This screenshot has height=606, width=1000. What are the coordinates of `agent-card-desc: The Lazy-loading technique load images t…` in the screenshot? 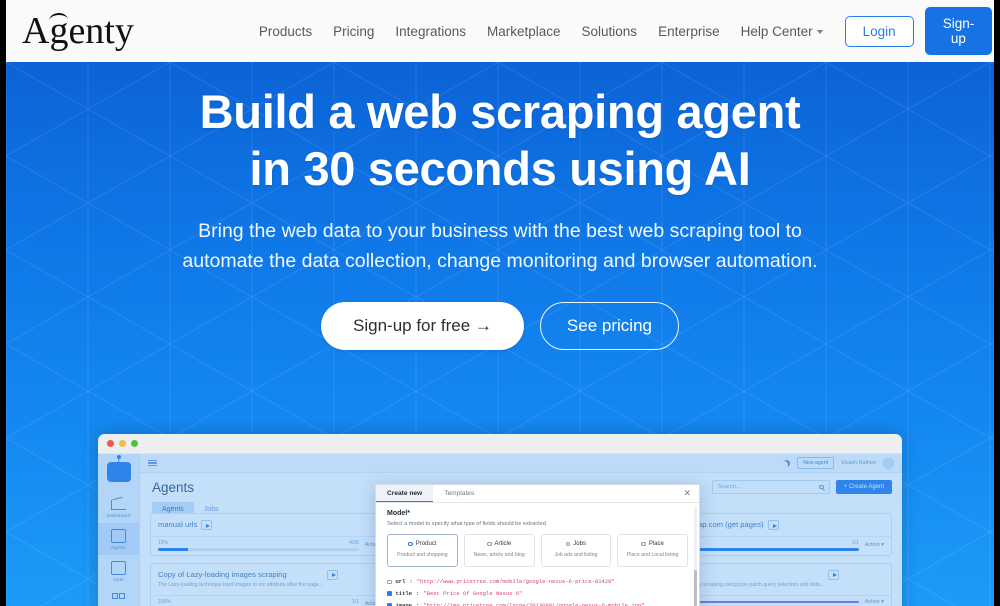 It's located at (241, 585).